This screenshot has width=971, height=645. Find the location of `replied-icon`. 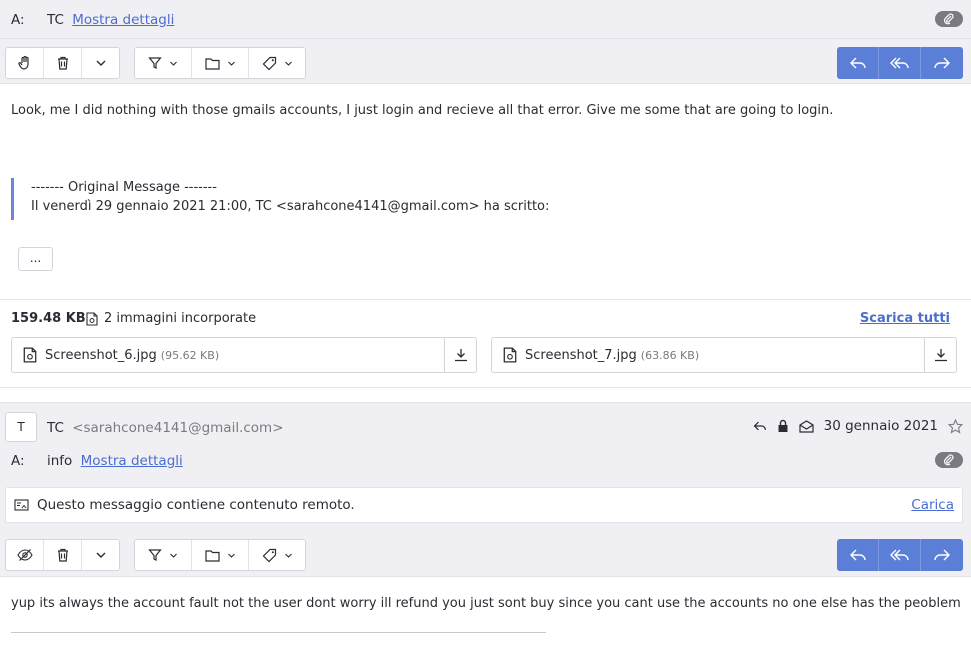

replied-icon is located at coordinates (759, 426).